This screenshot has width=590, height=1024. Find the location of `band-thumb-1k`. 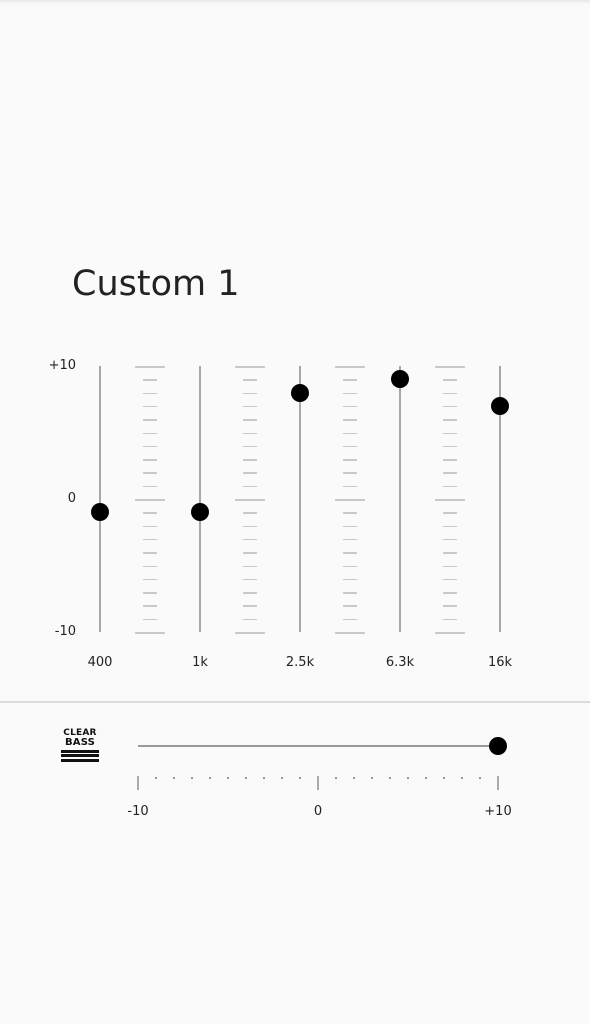

band-thumb-1k is located at coordinates (200, 512).